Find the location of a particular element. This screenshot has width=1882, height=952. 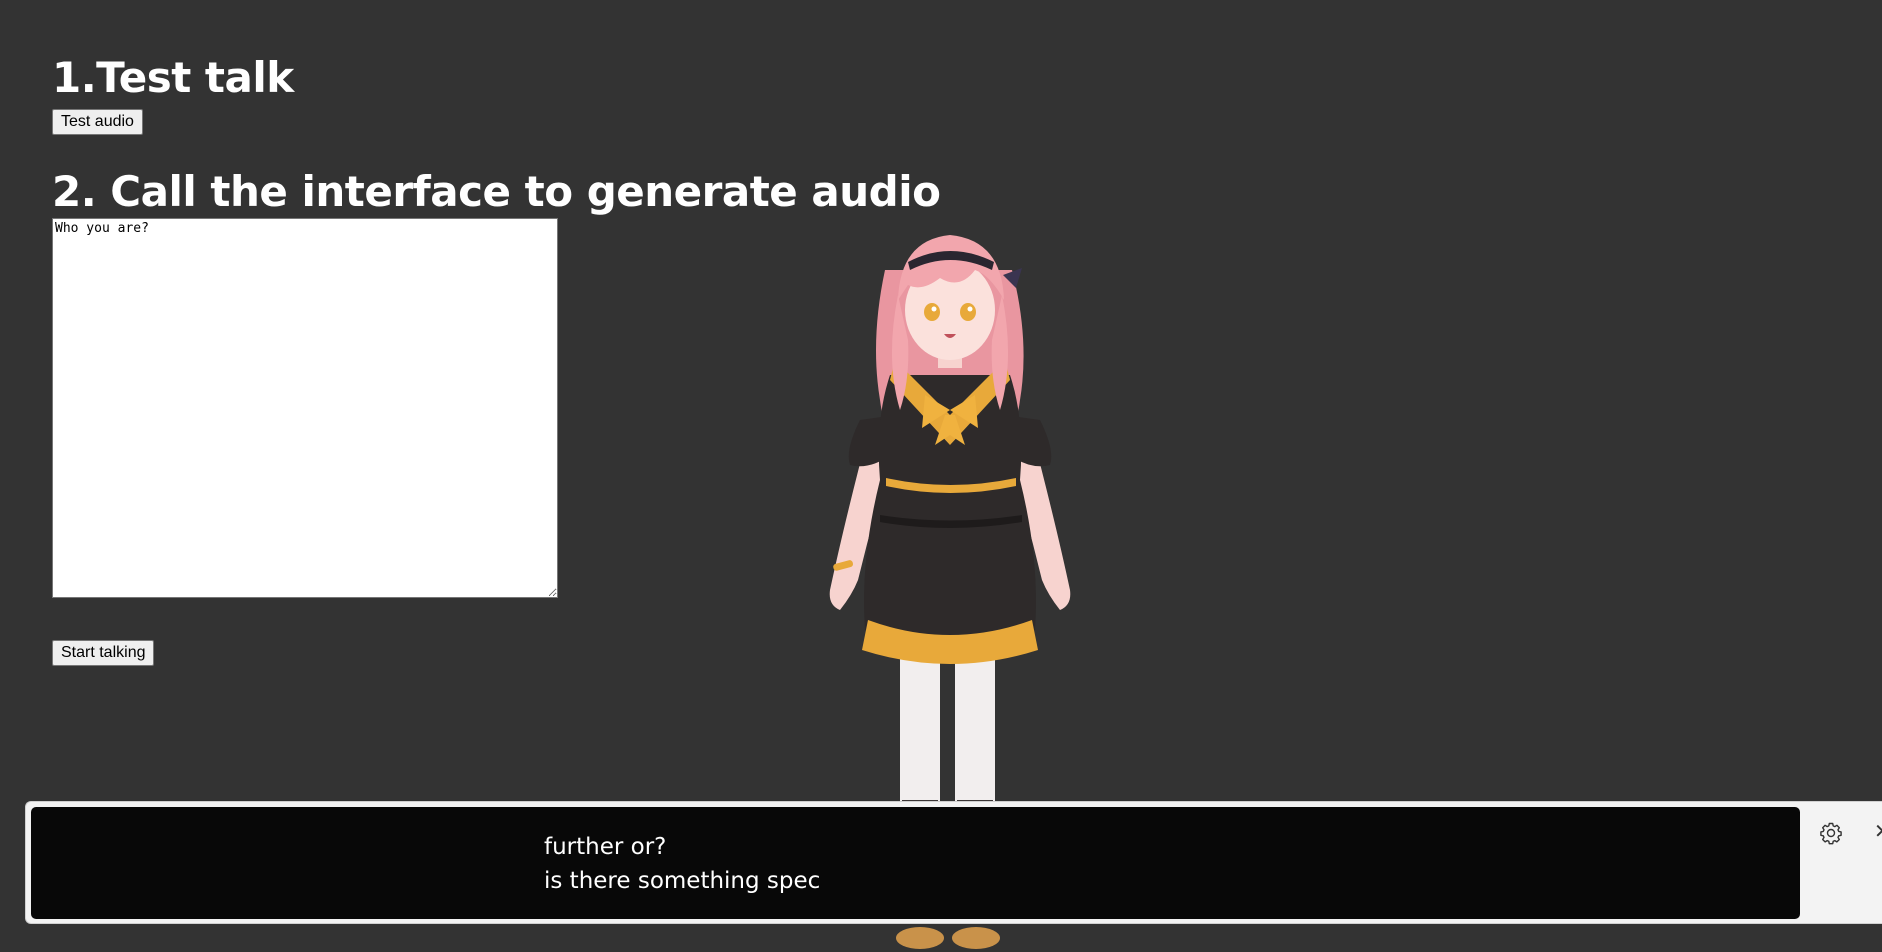

caption-box is located at coordinates (915, 863).